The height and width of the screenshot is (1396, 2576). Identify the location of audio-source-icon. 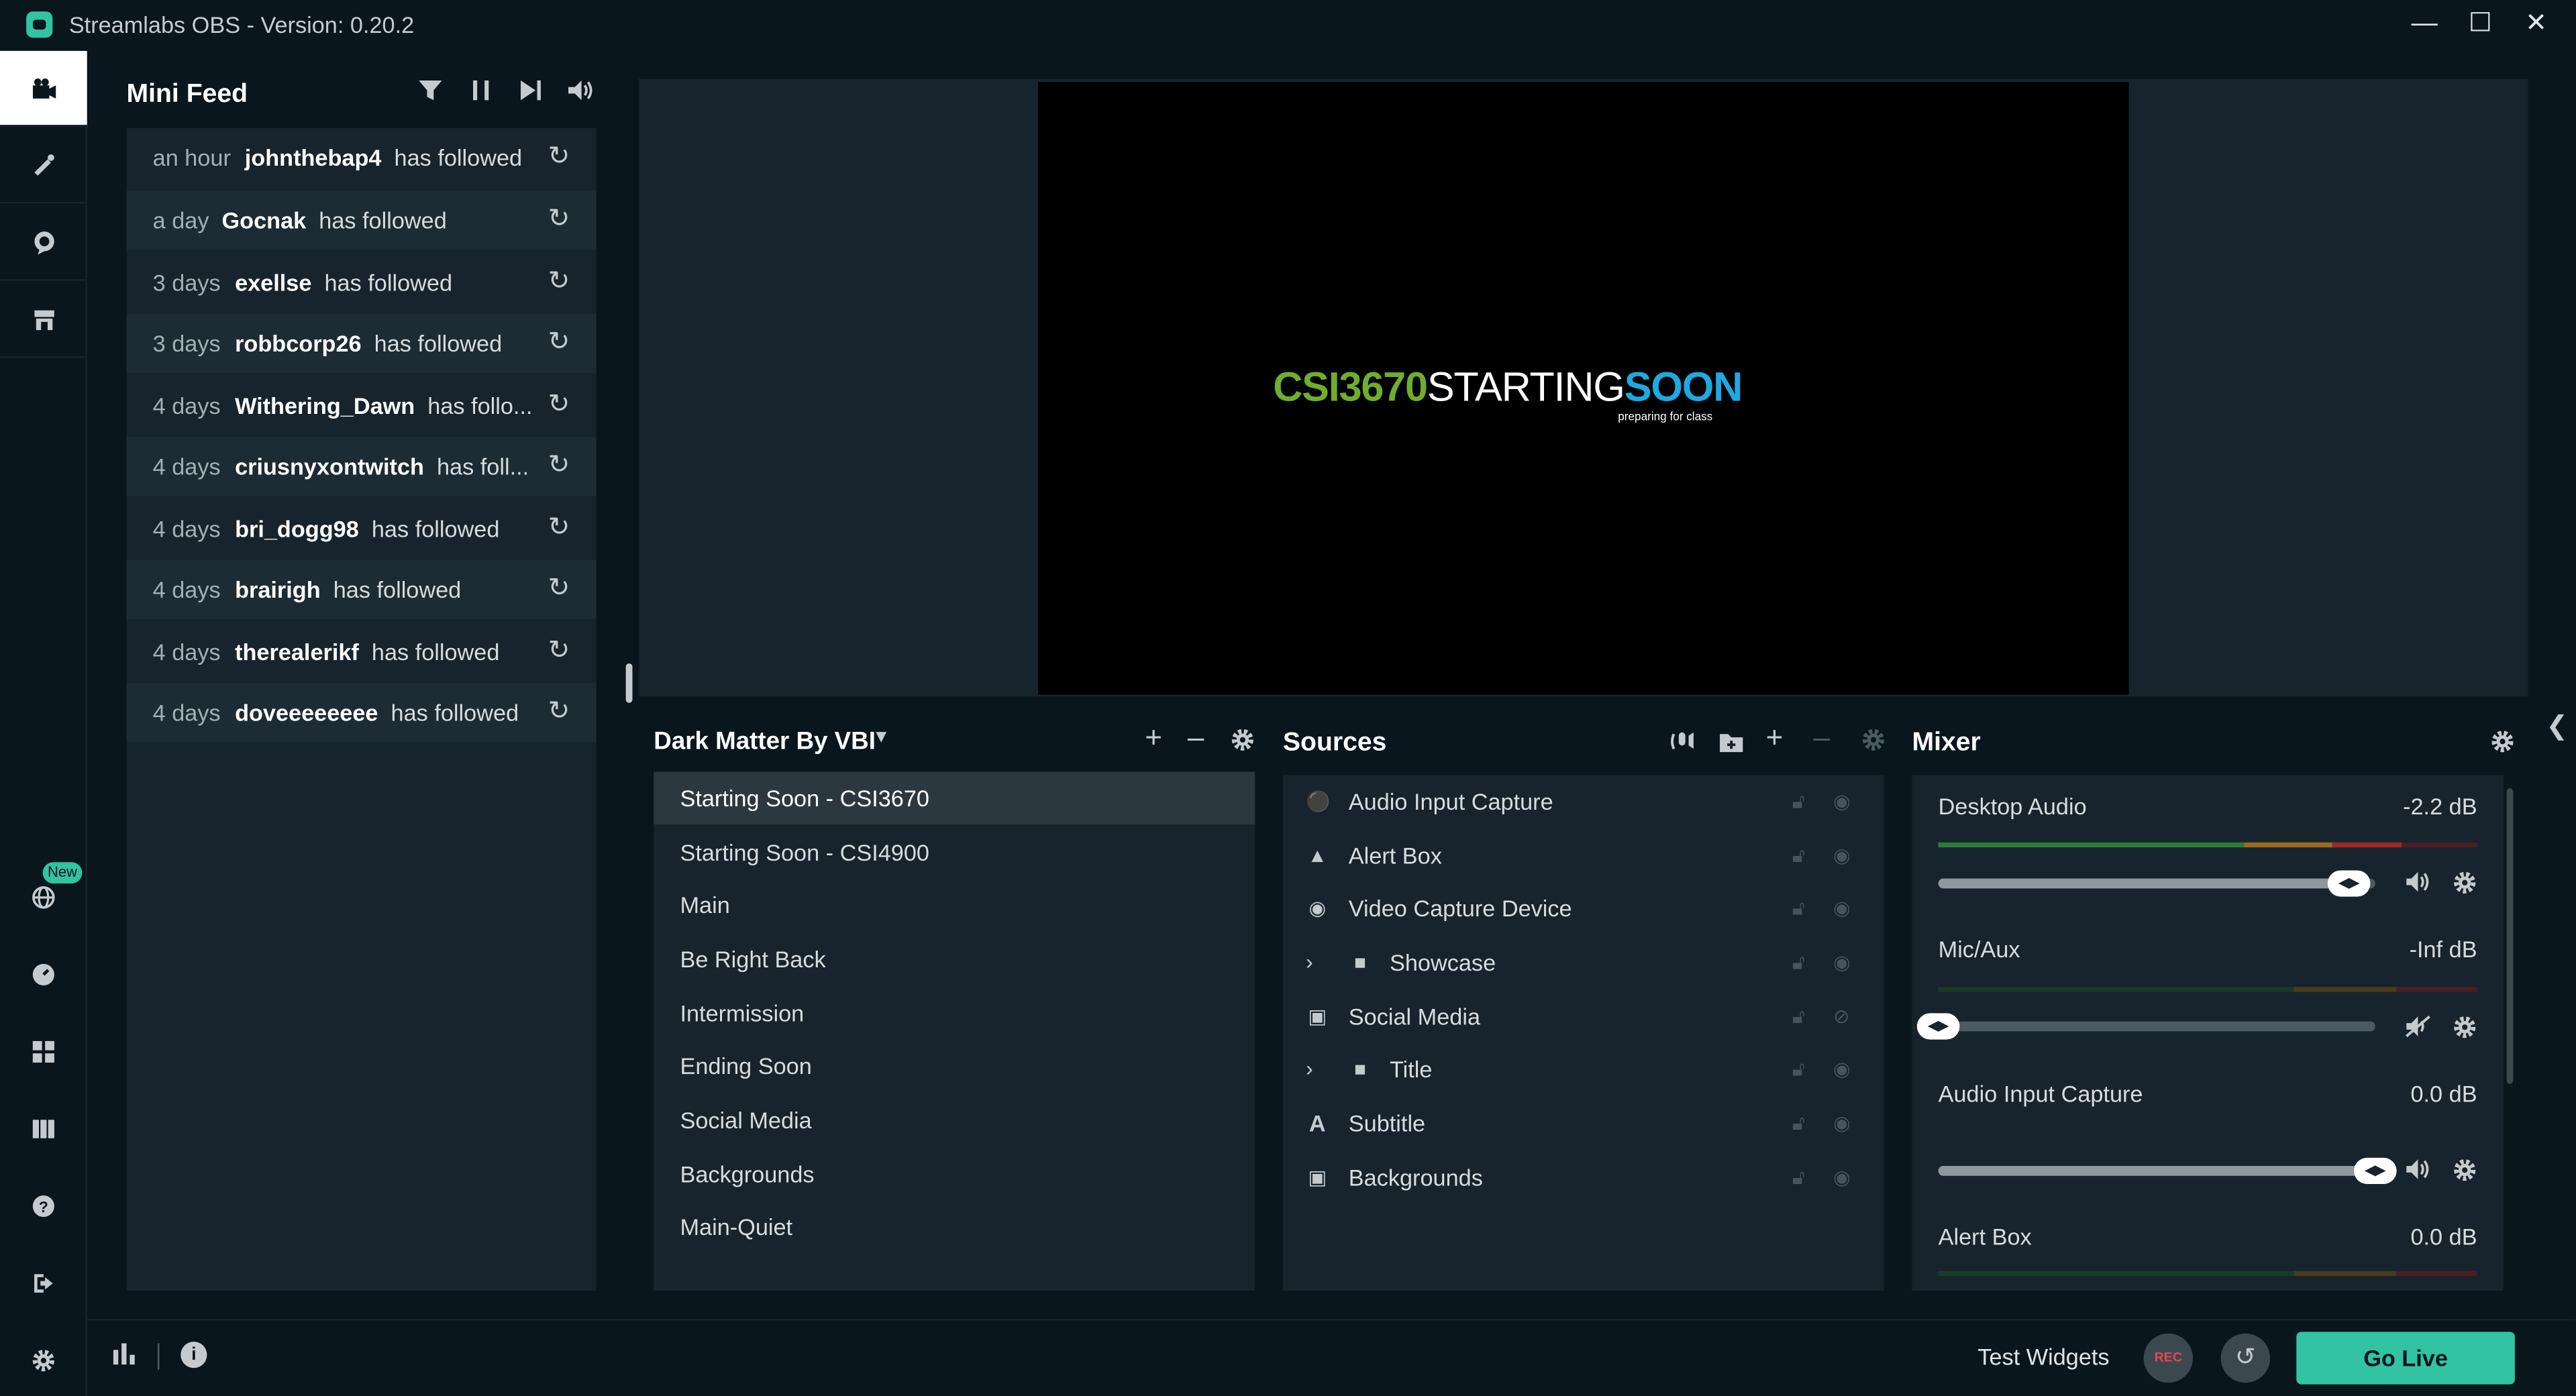
(1683, 744).